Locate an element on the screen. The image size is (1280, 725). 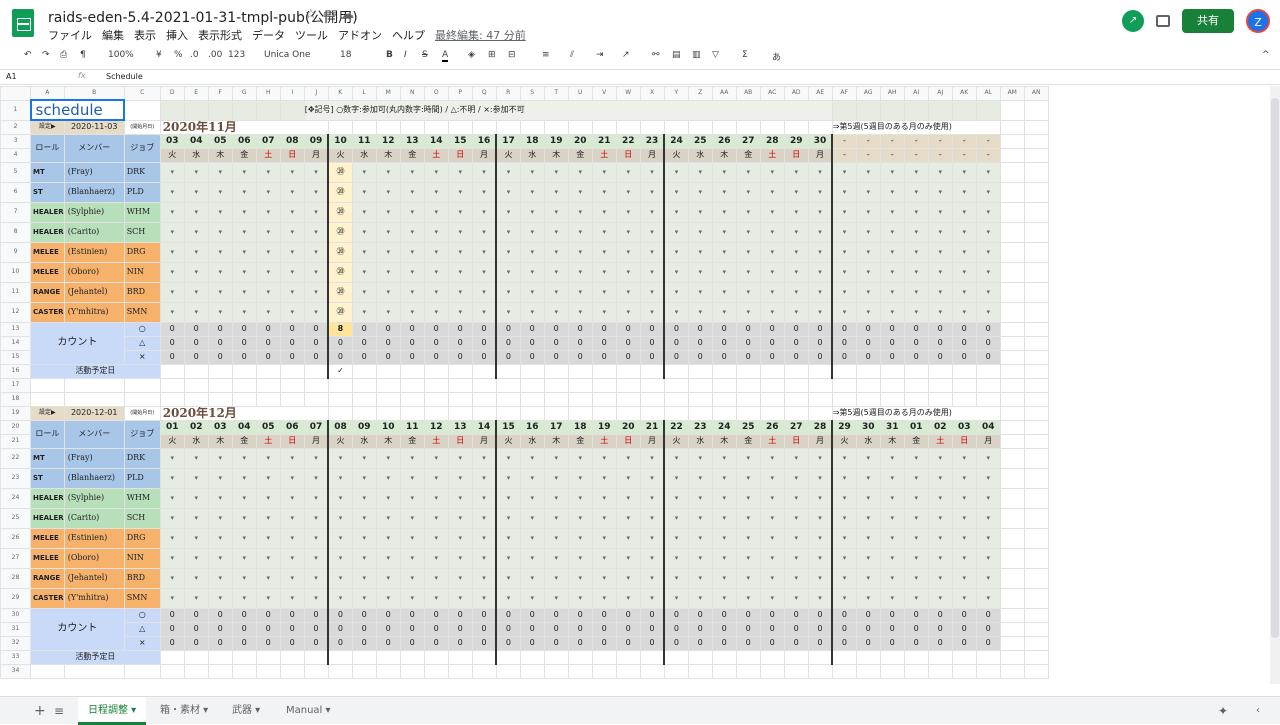
weekday-cell: 日 is located at coordinates (628, 441).